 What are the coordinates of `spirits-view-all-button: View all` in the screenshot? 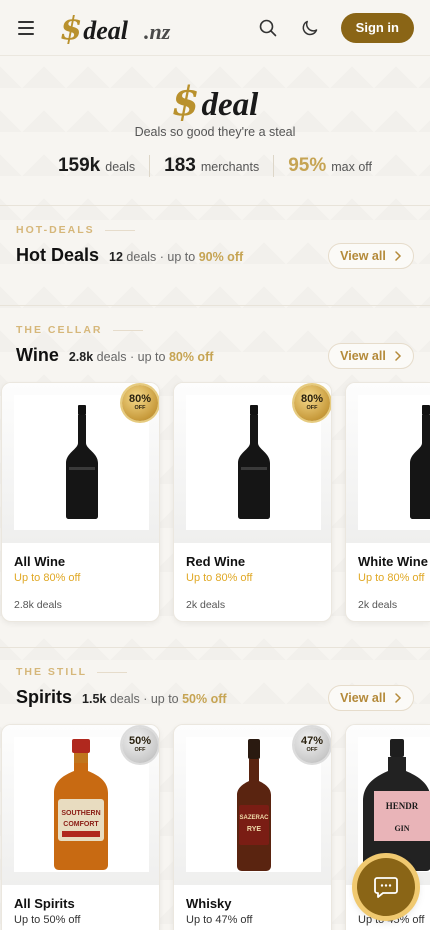 It's located at (371, 698).